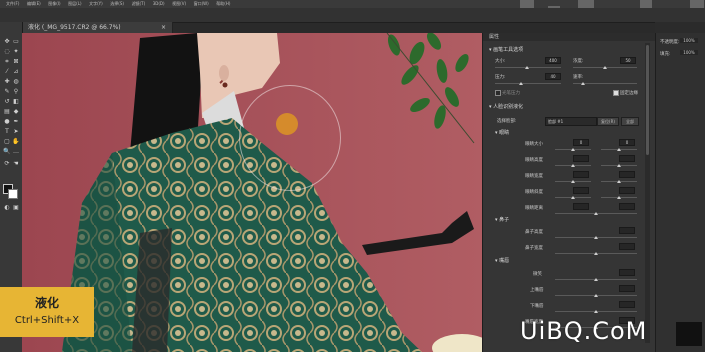 The width and height of the screenshot is (705, 352). What do you see at coordinates (139, 4) in the screenshot?
I see `menu-item-filter: 滤镜(T)` at bounding box center [139, 4].